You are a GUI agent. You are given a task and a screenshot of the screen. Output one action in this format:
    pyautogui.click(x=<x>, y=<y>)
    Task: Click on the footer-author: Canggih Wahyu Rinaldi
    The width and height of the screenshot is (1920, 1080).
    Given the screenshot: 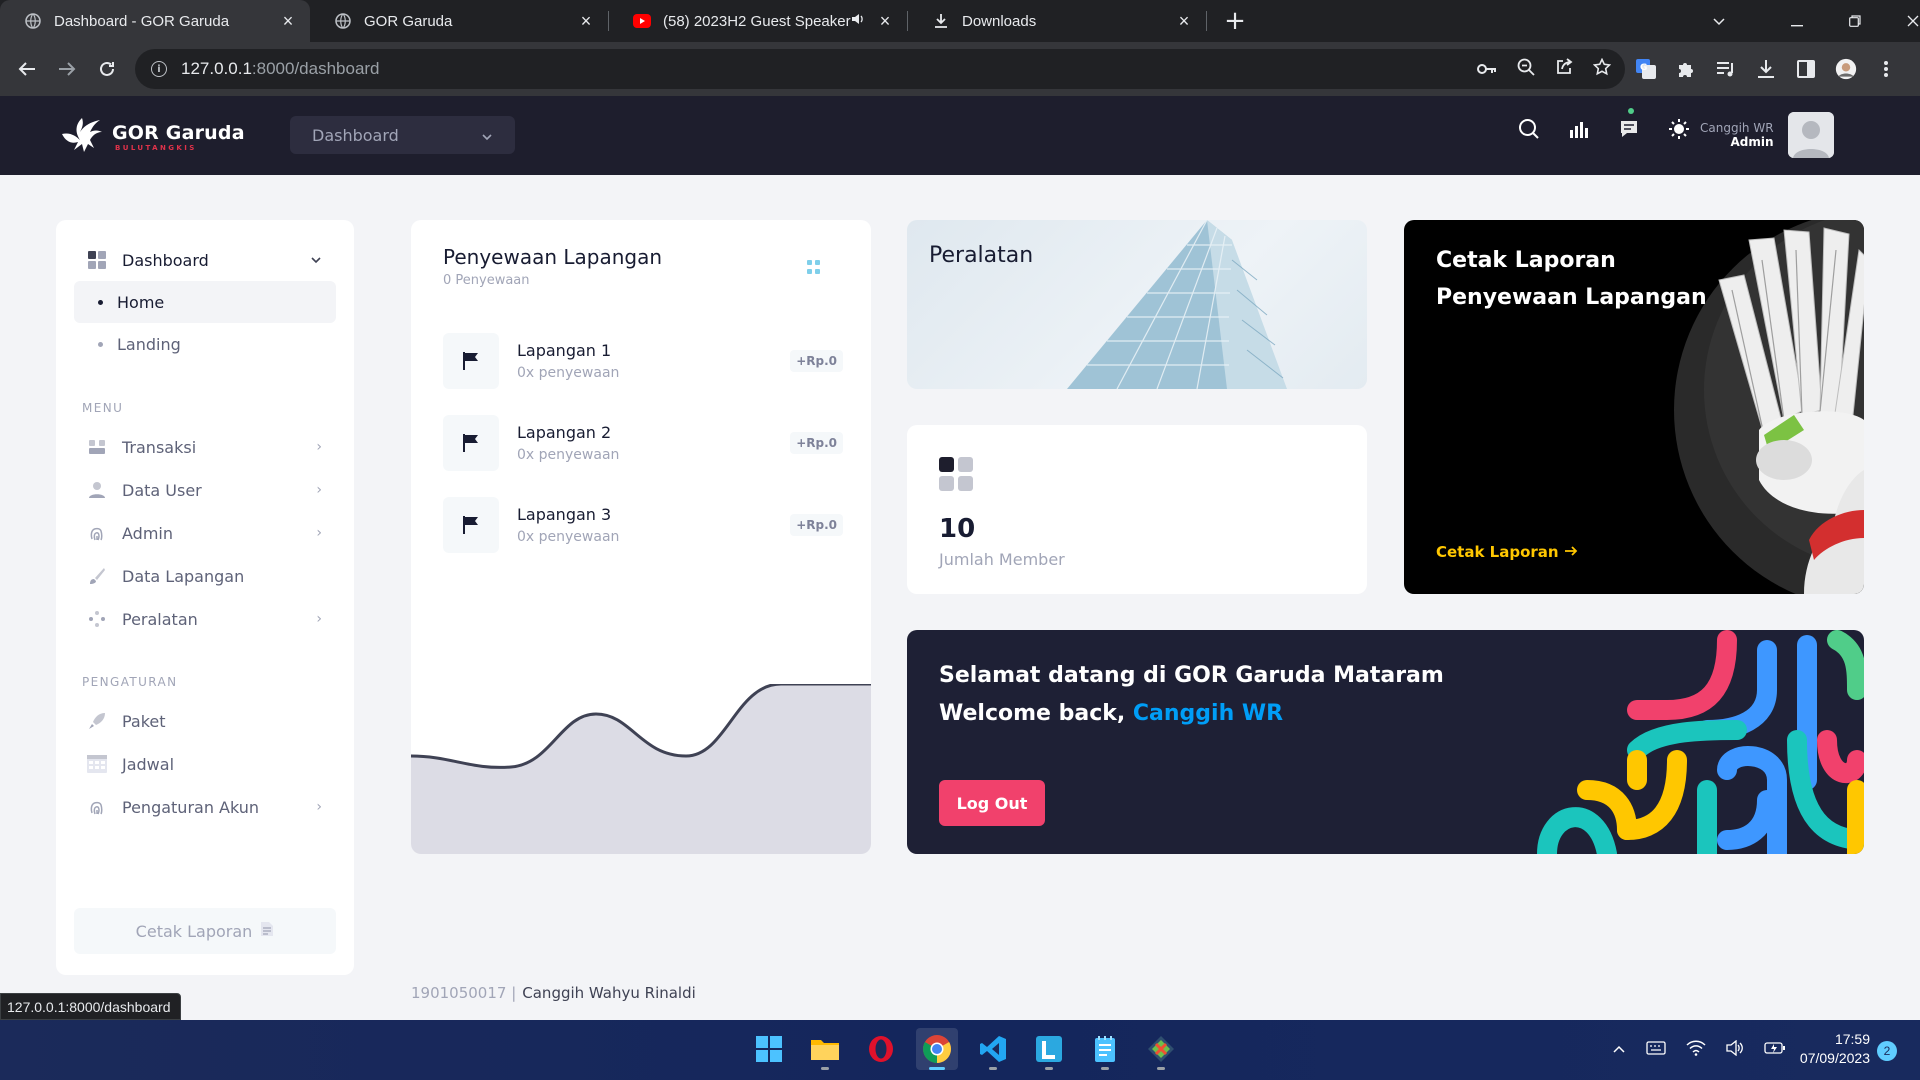 What is the action you would take?
    pyautogui.click(x=609, y=993)
    